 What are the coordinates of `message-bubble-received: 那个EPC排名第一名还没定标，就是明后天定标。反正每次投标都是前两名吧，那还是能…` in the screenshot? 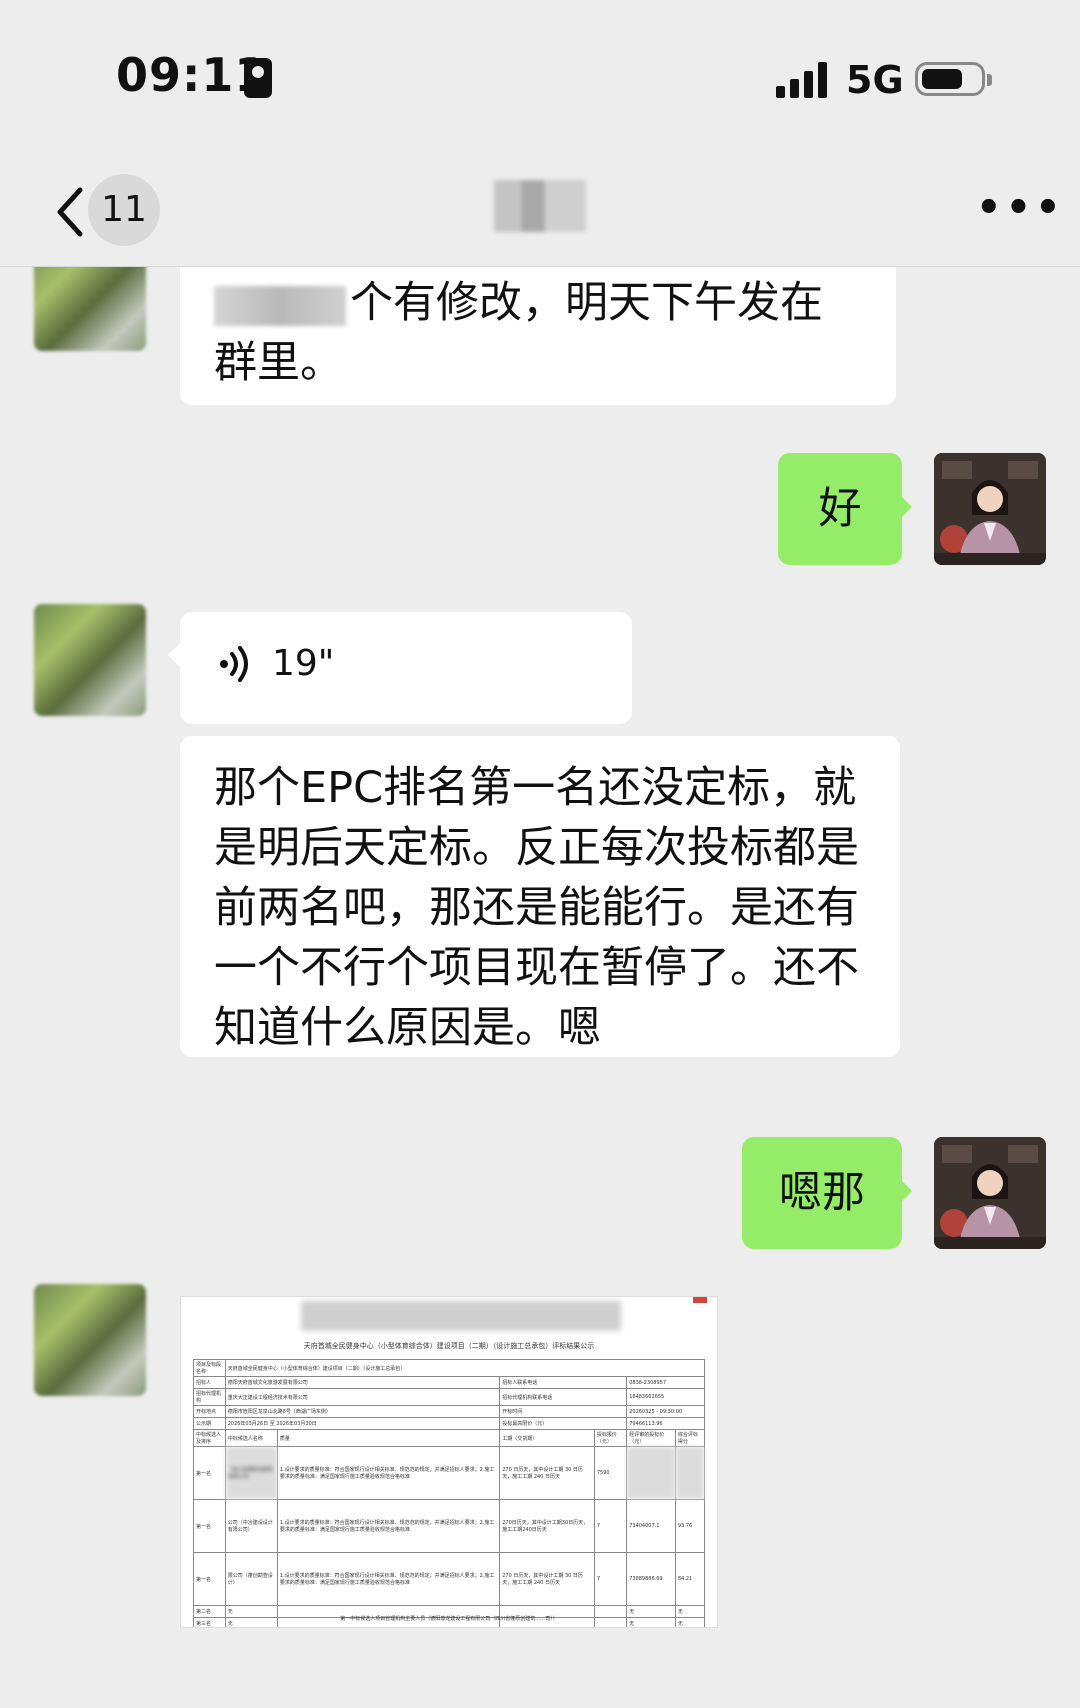 It's located at (540, 896).